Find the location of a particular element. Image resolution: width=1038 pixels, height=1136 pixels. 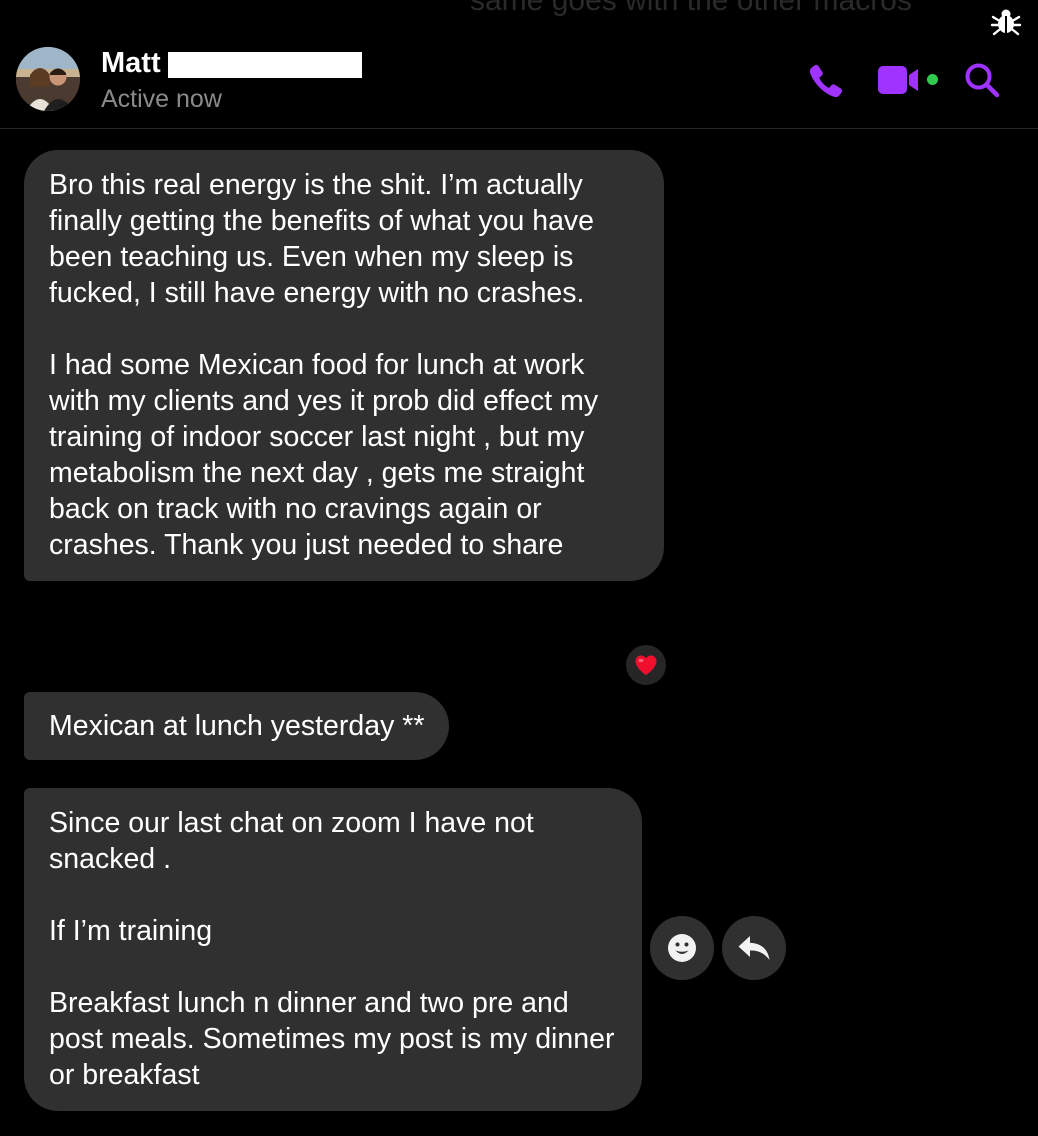

reply-button is located at coordinates (754, 948).